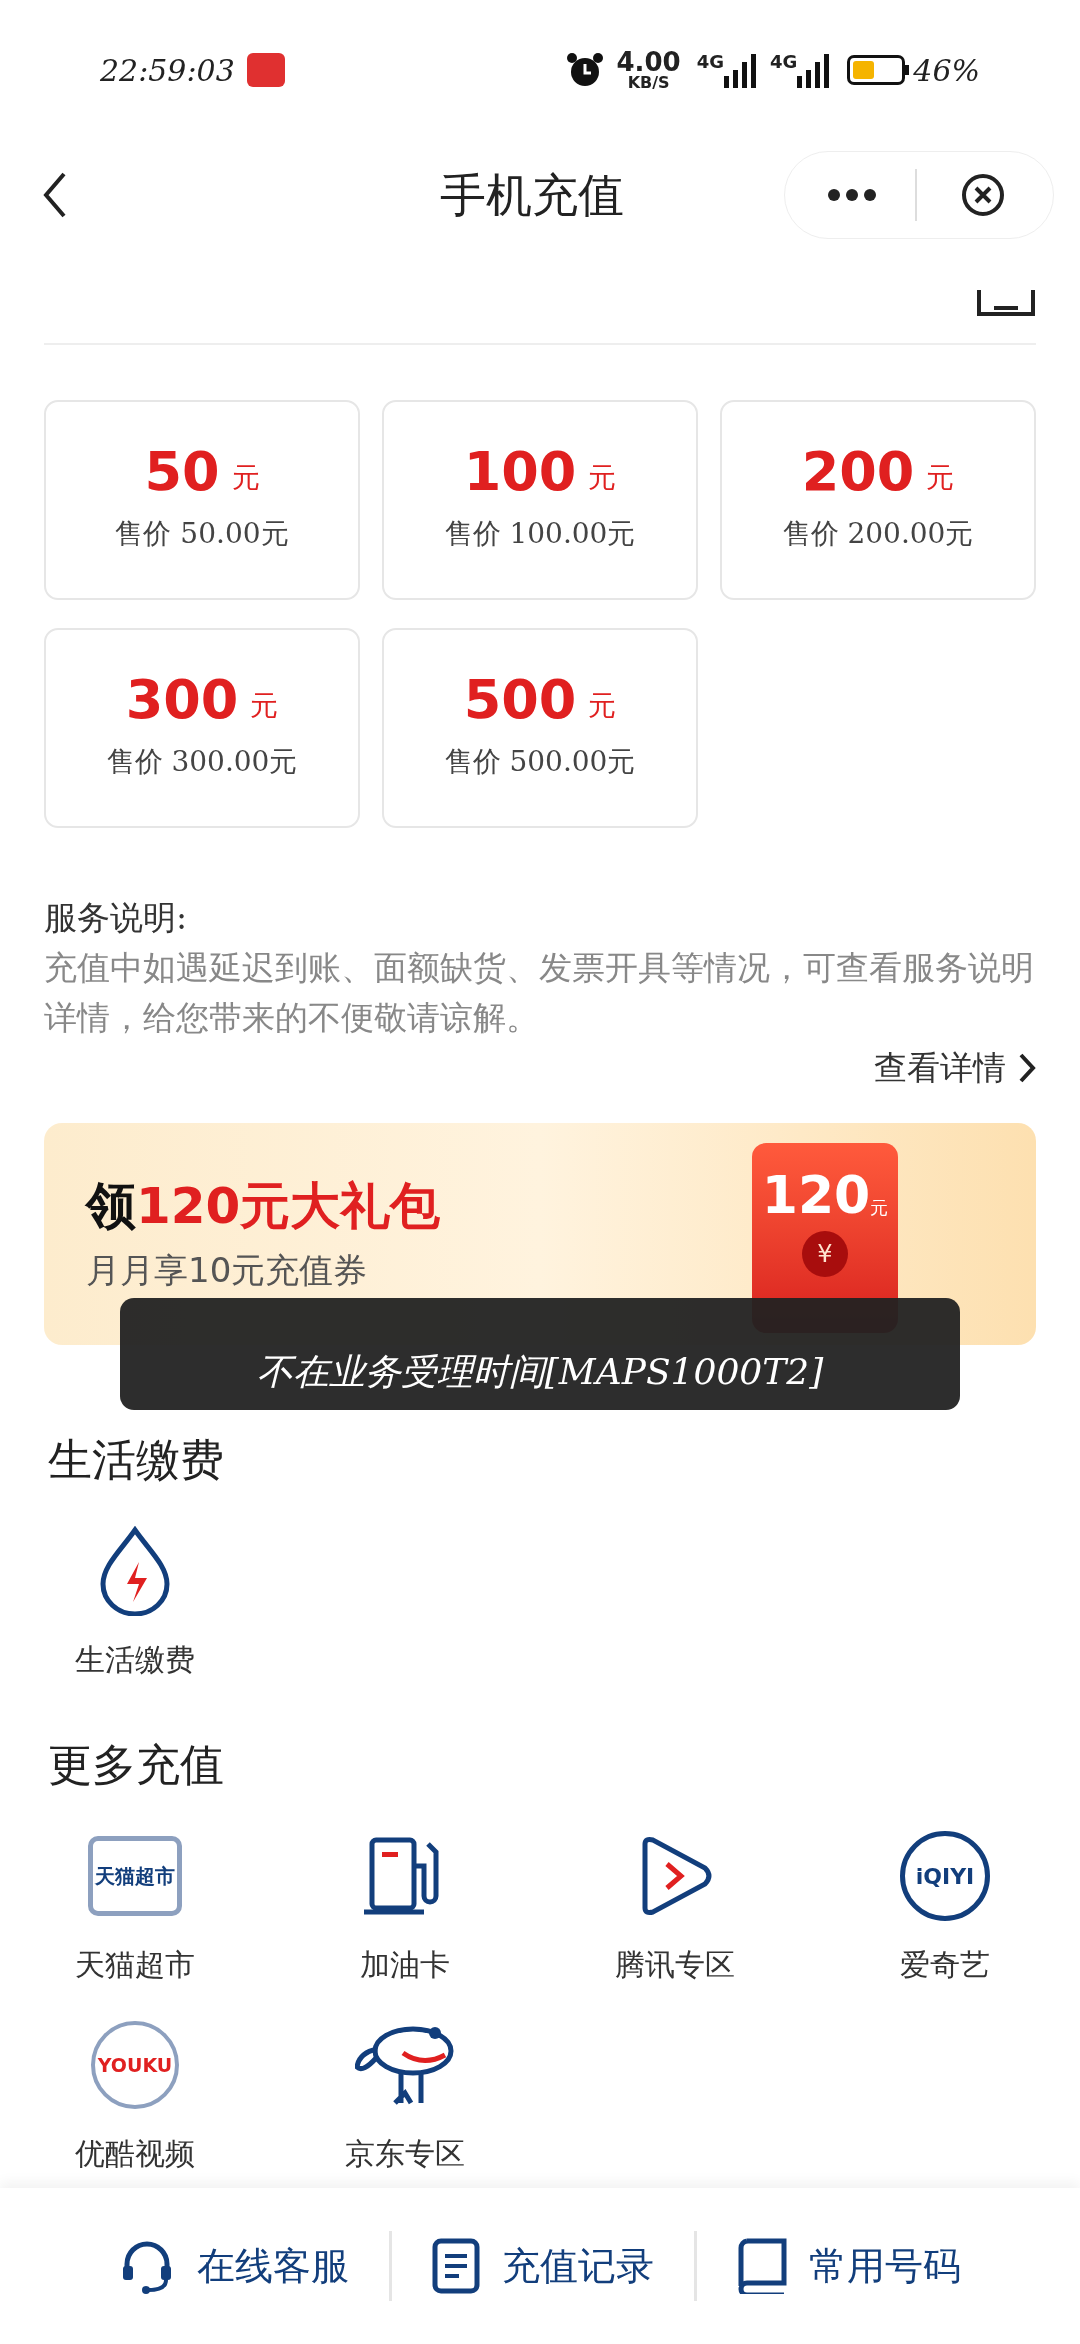 This screenshot has height=2344, width=1080. What do you see at coordinates (520, 700) in the screenshot?
I see `amount-value: 500` at bounding box center [520, 700].